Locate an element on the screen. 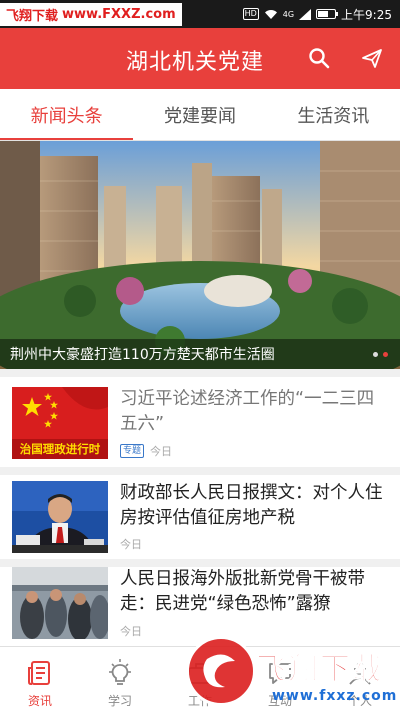 Image resolution: width=400 pixels, height=712 pixels. watermark-logo-text: 飞翔下载 is located at coordinates (320, 670).